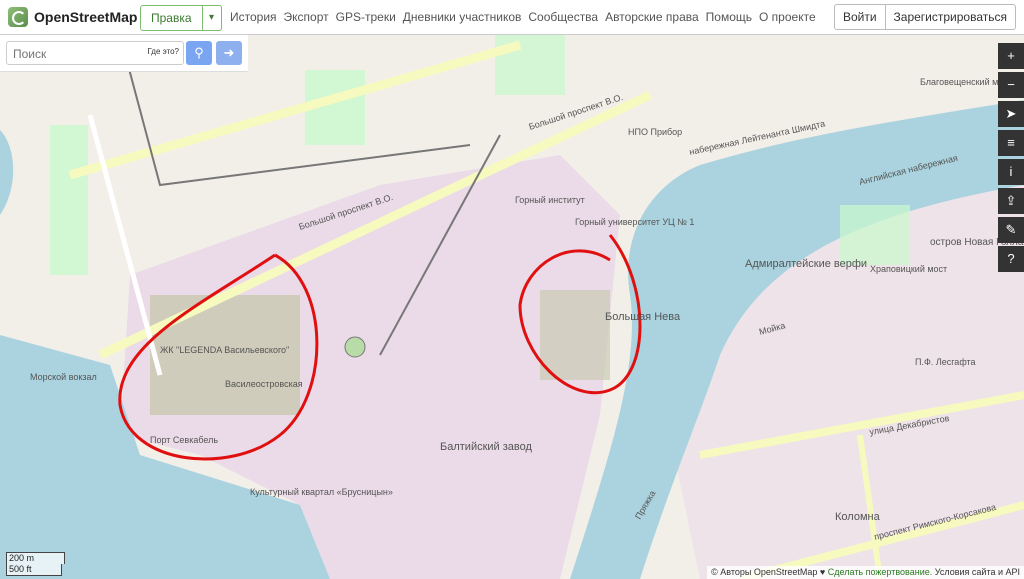  Describe the element at coordinates (945, 362) in the screenshot. I see `poi-label: П.Ф. Лесгафта` at that location.